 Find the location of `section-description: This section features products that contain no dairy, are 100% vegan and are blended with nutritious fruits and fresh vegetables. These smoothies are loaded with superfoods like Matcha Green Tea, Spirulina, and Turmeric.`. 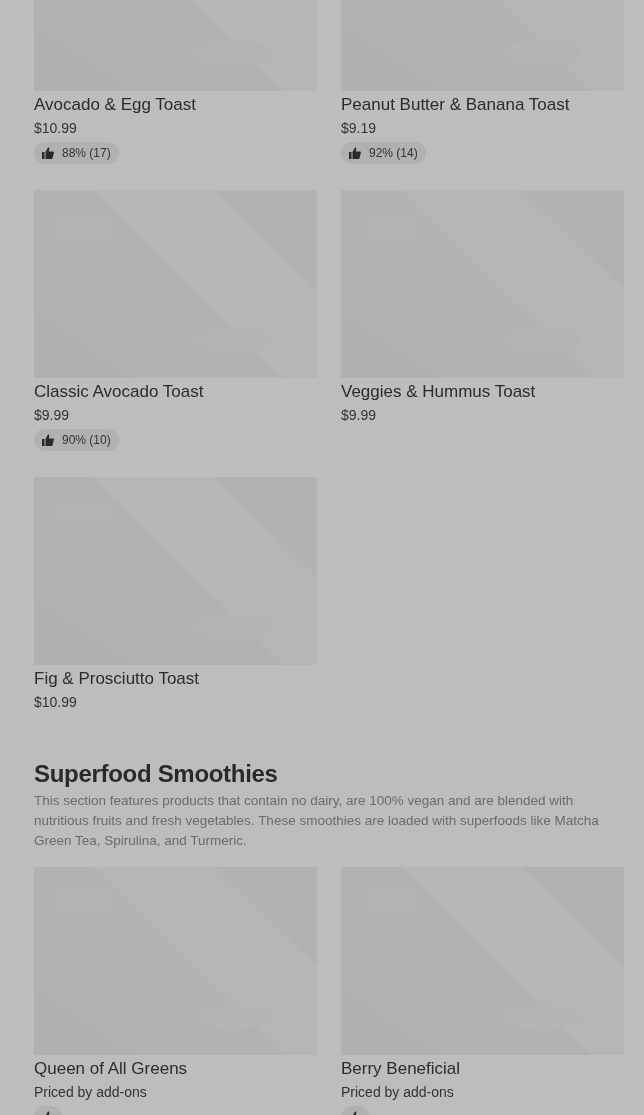

section-description: This section features products that contain no dairy, are 100% vegan and are blended with nutritious fruits and fresh vegetables. These smoothies are loaded with superfoods like Matcha Green Tea, Spirulina, and Turmeric. is located at coordinates (317, 821).